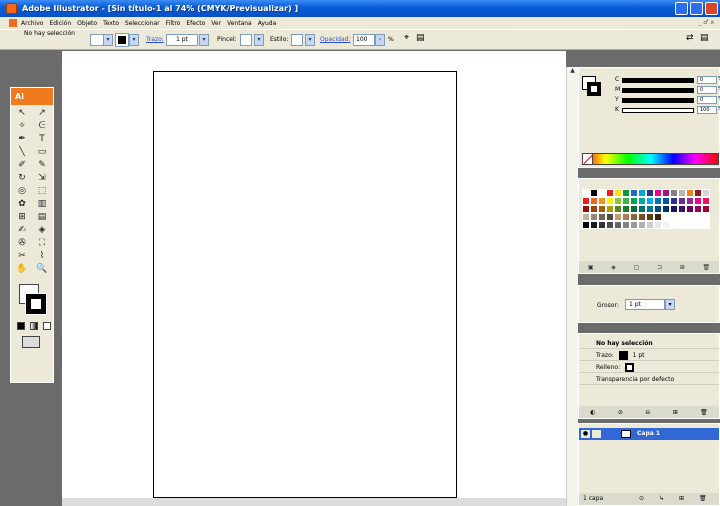 The height and width of the screenshot is (506, 720). I want to click on live-paint-tool-icon: ✇, so click(22, 243).